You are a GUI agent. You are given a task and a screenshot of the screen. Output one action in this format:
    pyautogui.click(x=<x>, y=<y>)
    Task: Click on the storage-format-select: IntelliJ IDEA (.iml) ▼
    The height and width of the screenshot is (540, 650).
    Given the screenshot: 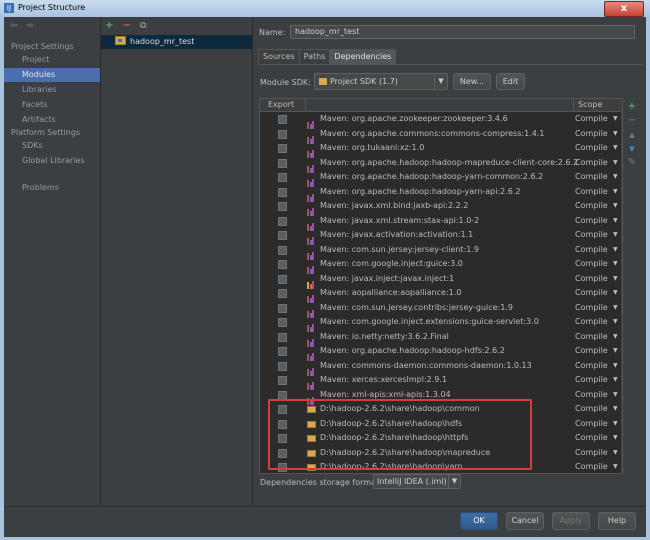 What is the action you would take?
    pyautogui.click(x=417, y=481)
    